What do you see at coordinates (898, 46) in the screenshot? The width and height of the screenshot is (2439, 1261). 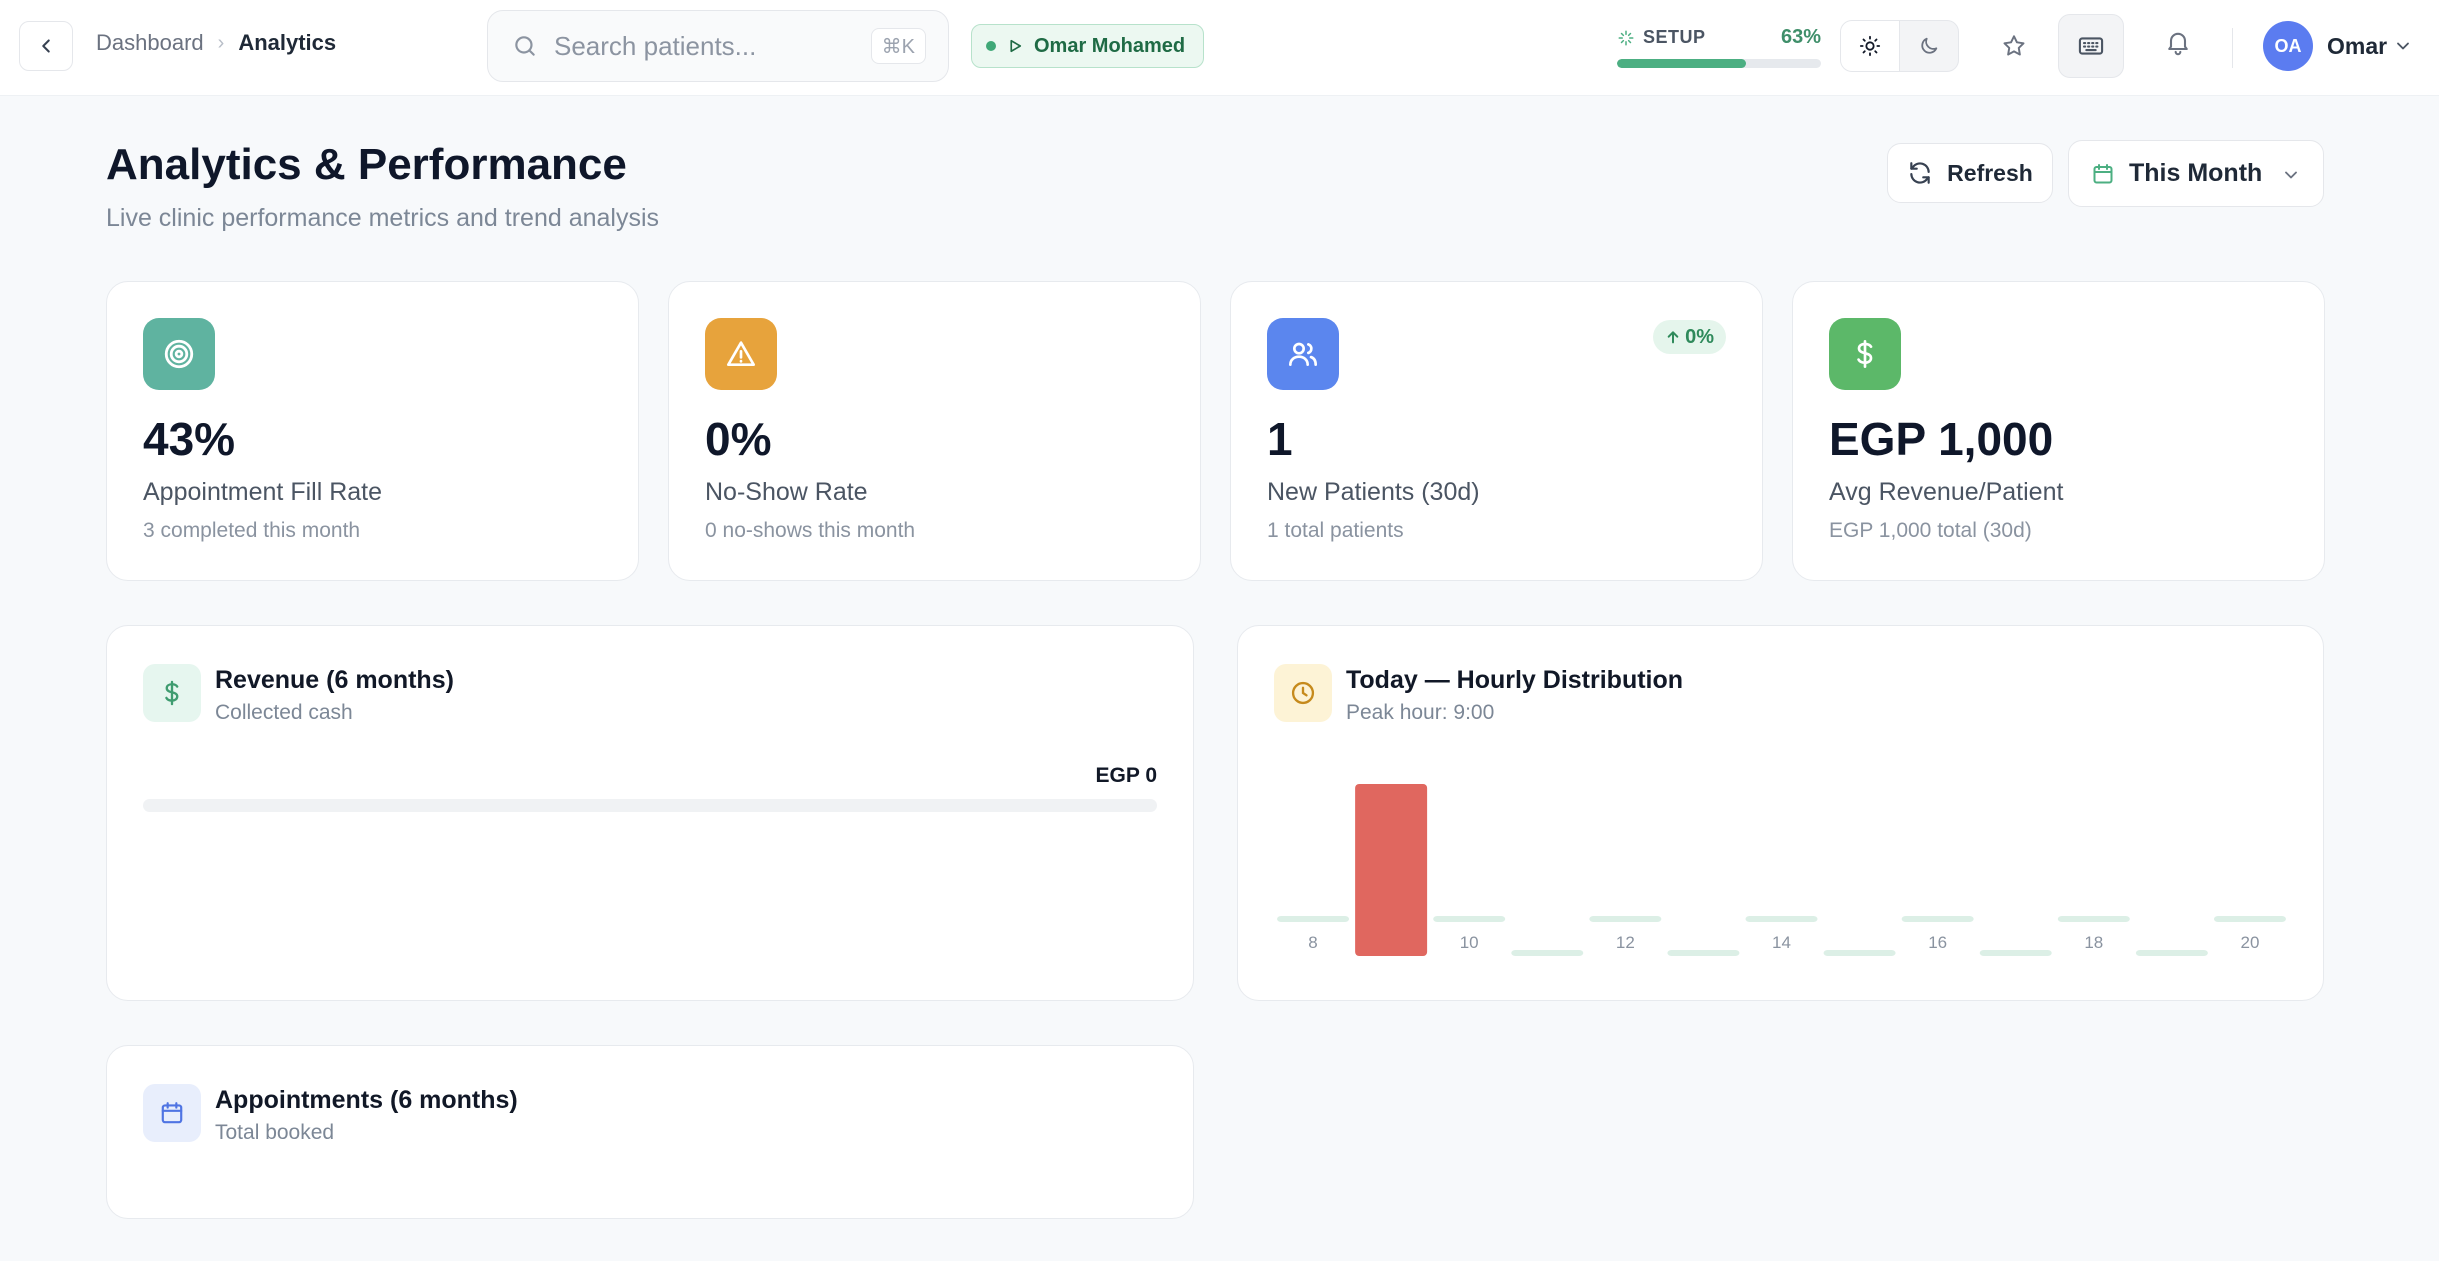 I see `search-shortcut-badge: ⌘K` at bounding box center [898, 46].